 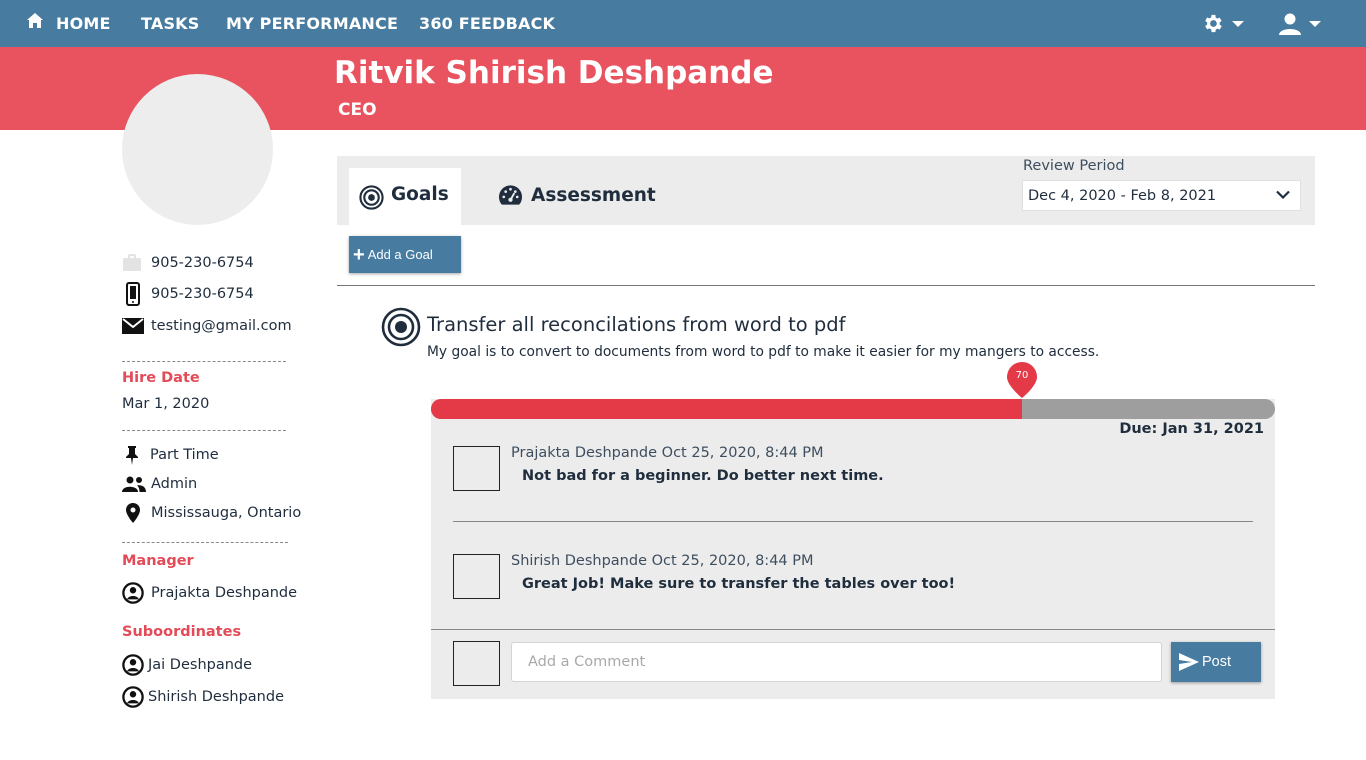 I want to click on role: Admin, so click(x=174, y=484).